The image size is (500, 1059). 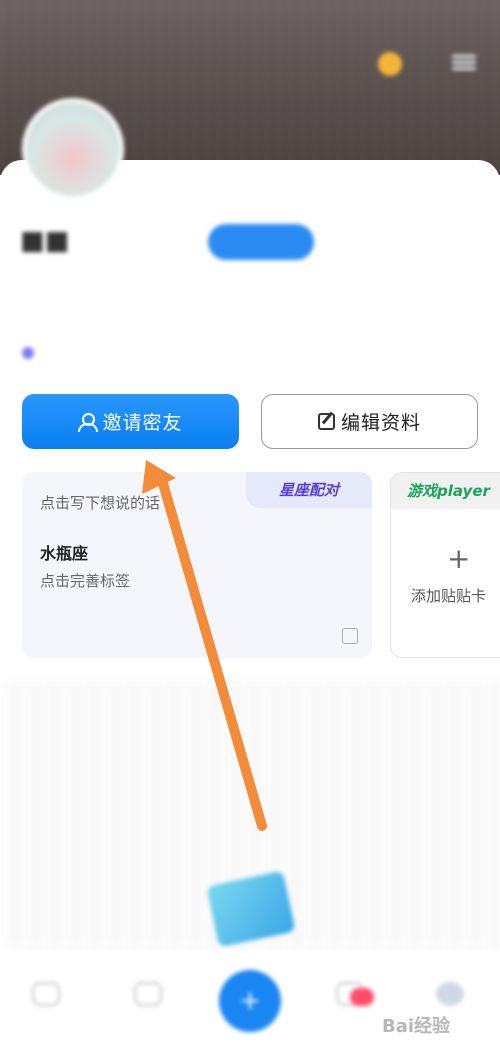 What do you see at coordinates (416, 1026) in the screenshot?
I see `baidu-jingyan-watermark: Bai经验` at bounding box center [416, 1026].